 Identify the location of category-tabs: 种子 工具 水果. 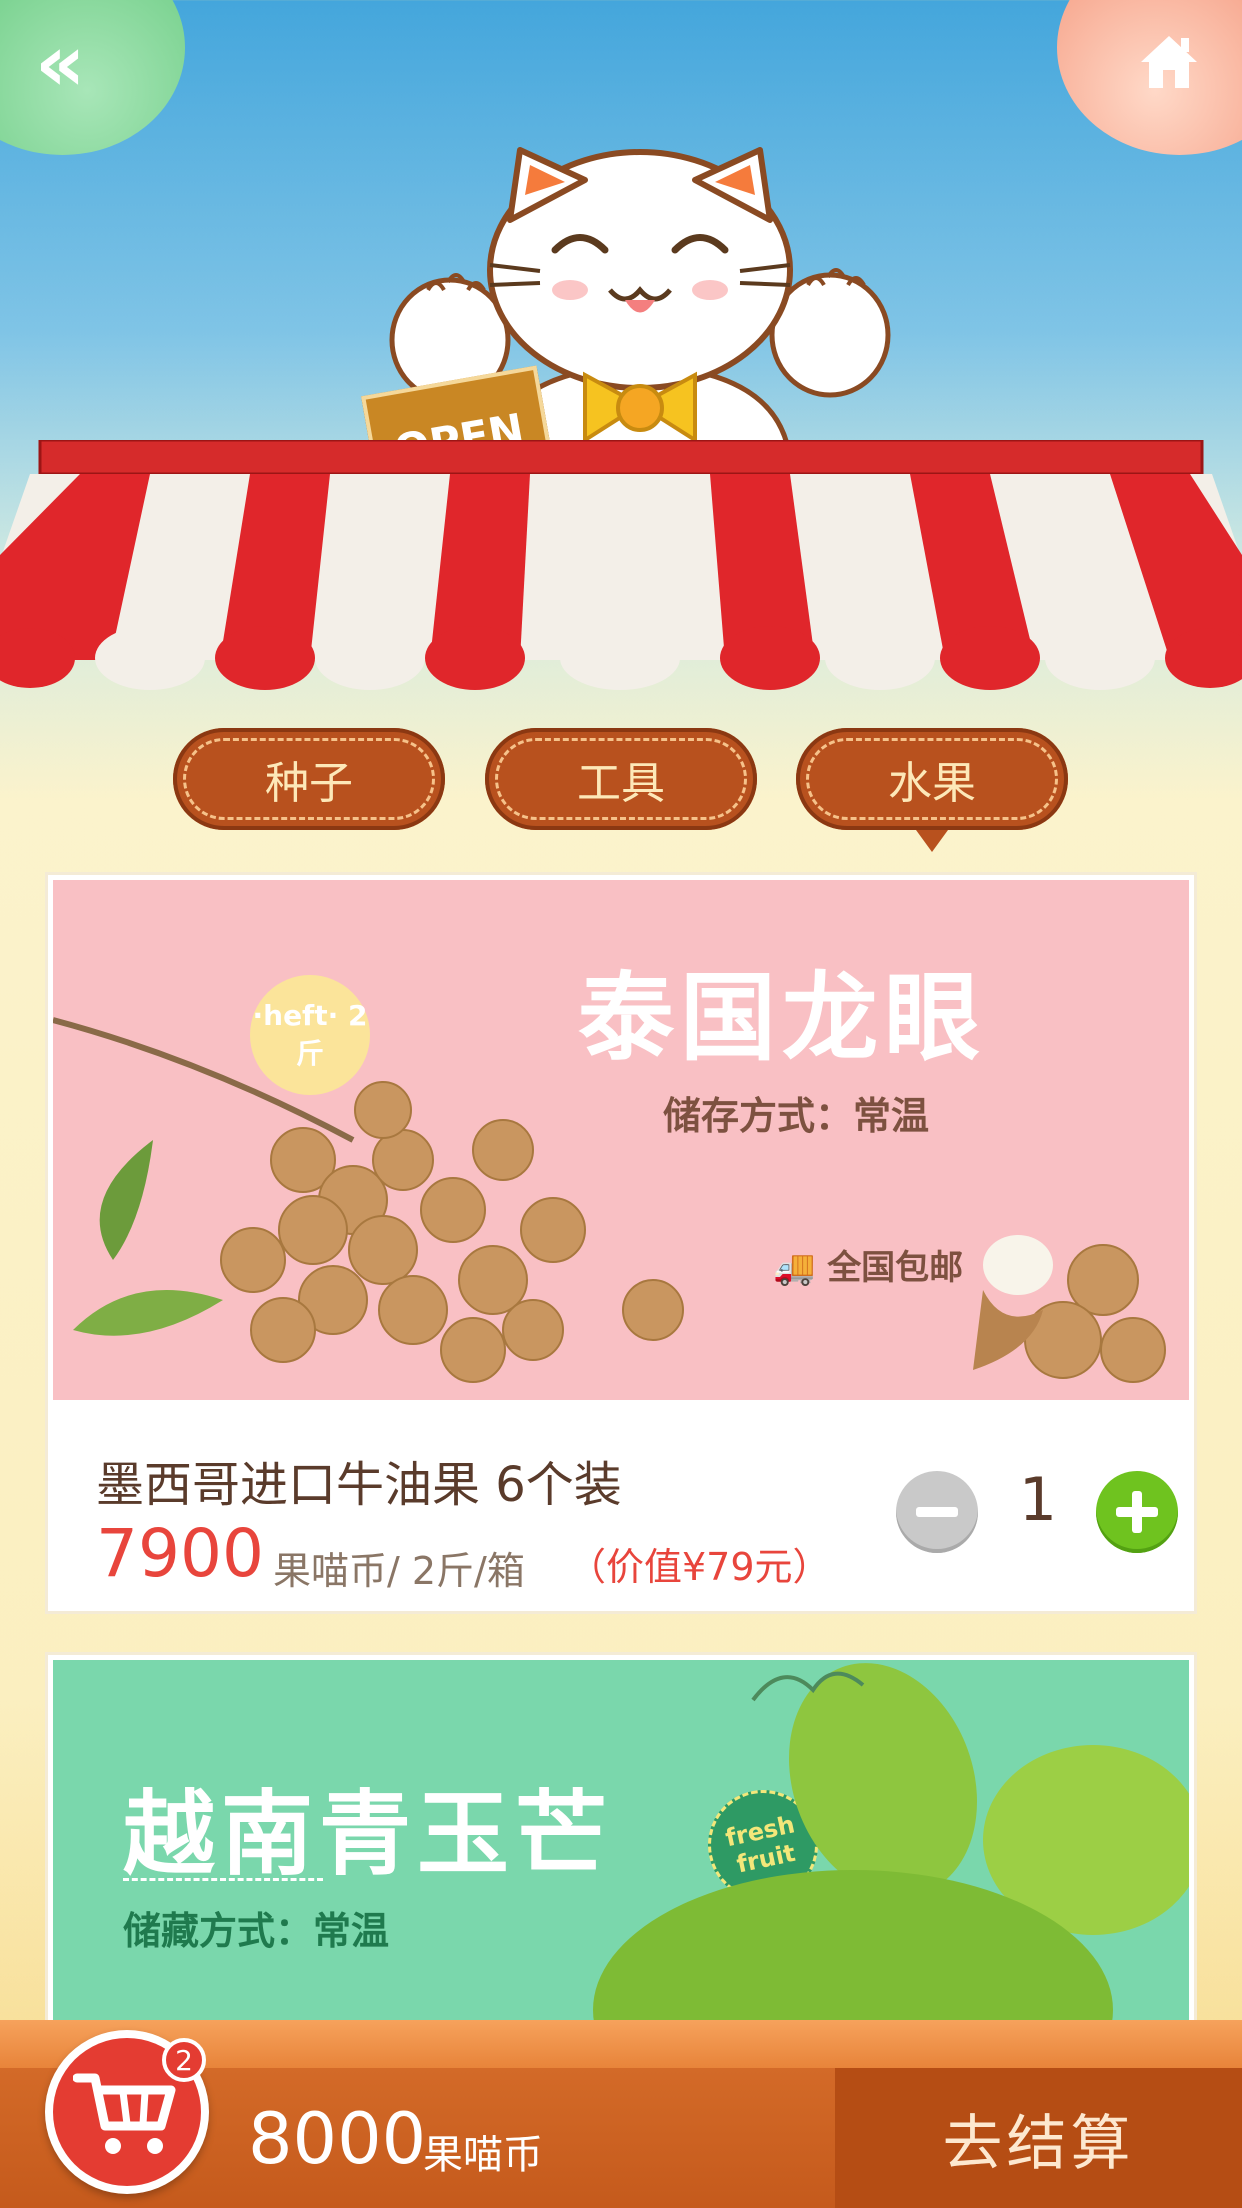
(621, 790).